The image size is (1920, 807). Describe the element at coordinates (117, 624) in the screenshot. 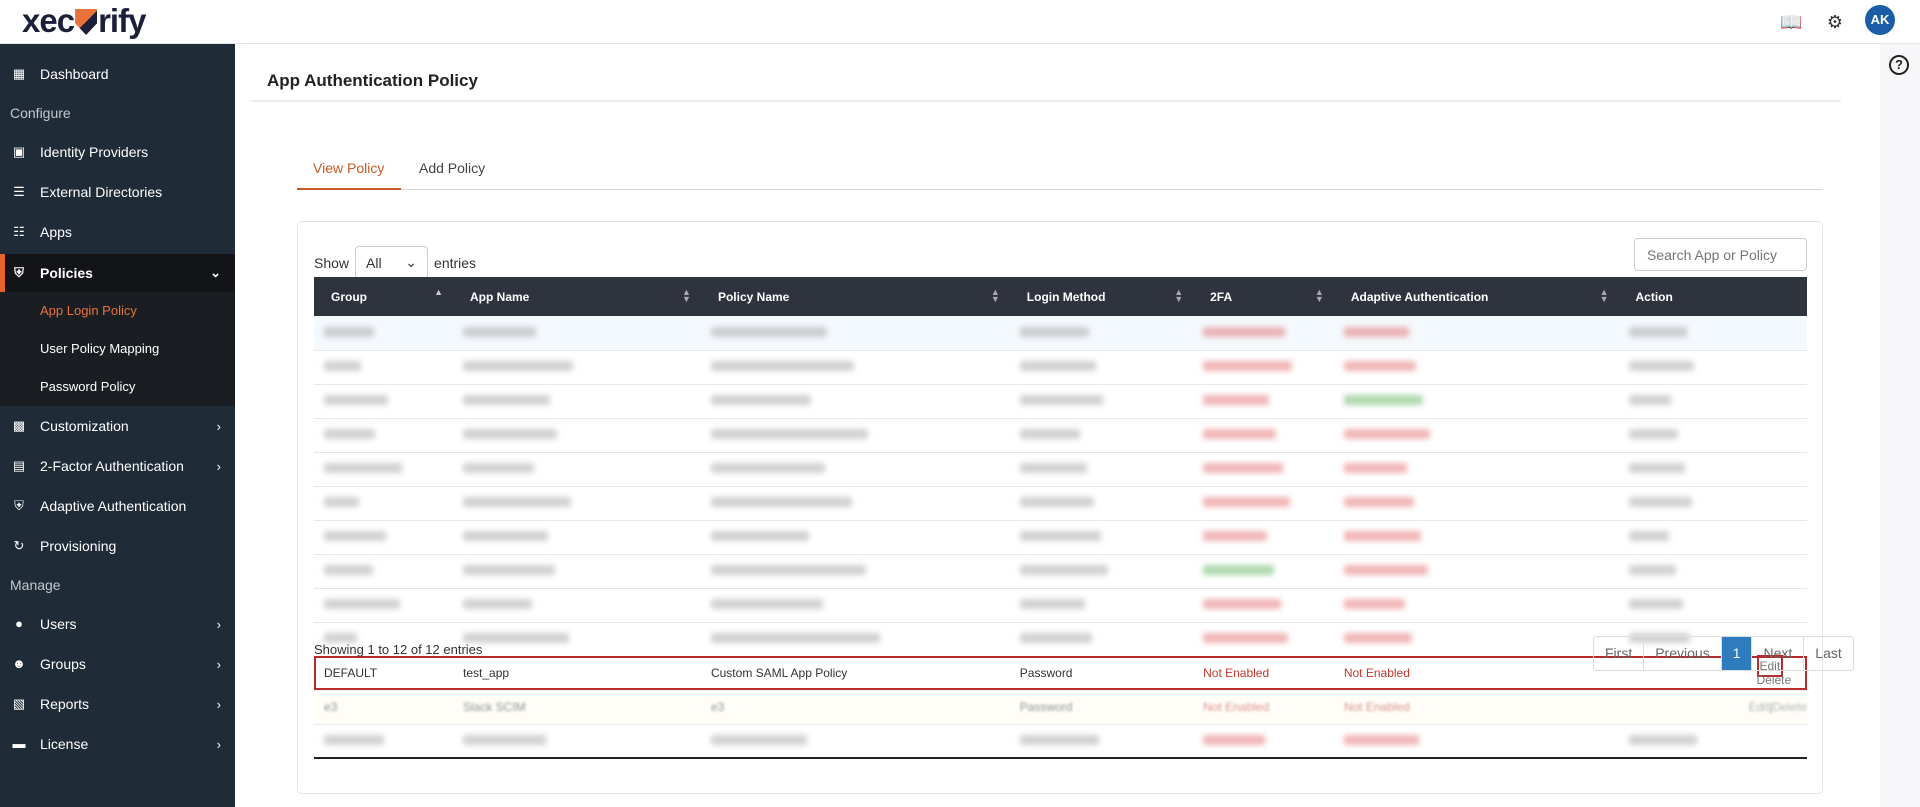

I see `sidebar-item-users: ● Users ›` at that location.